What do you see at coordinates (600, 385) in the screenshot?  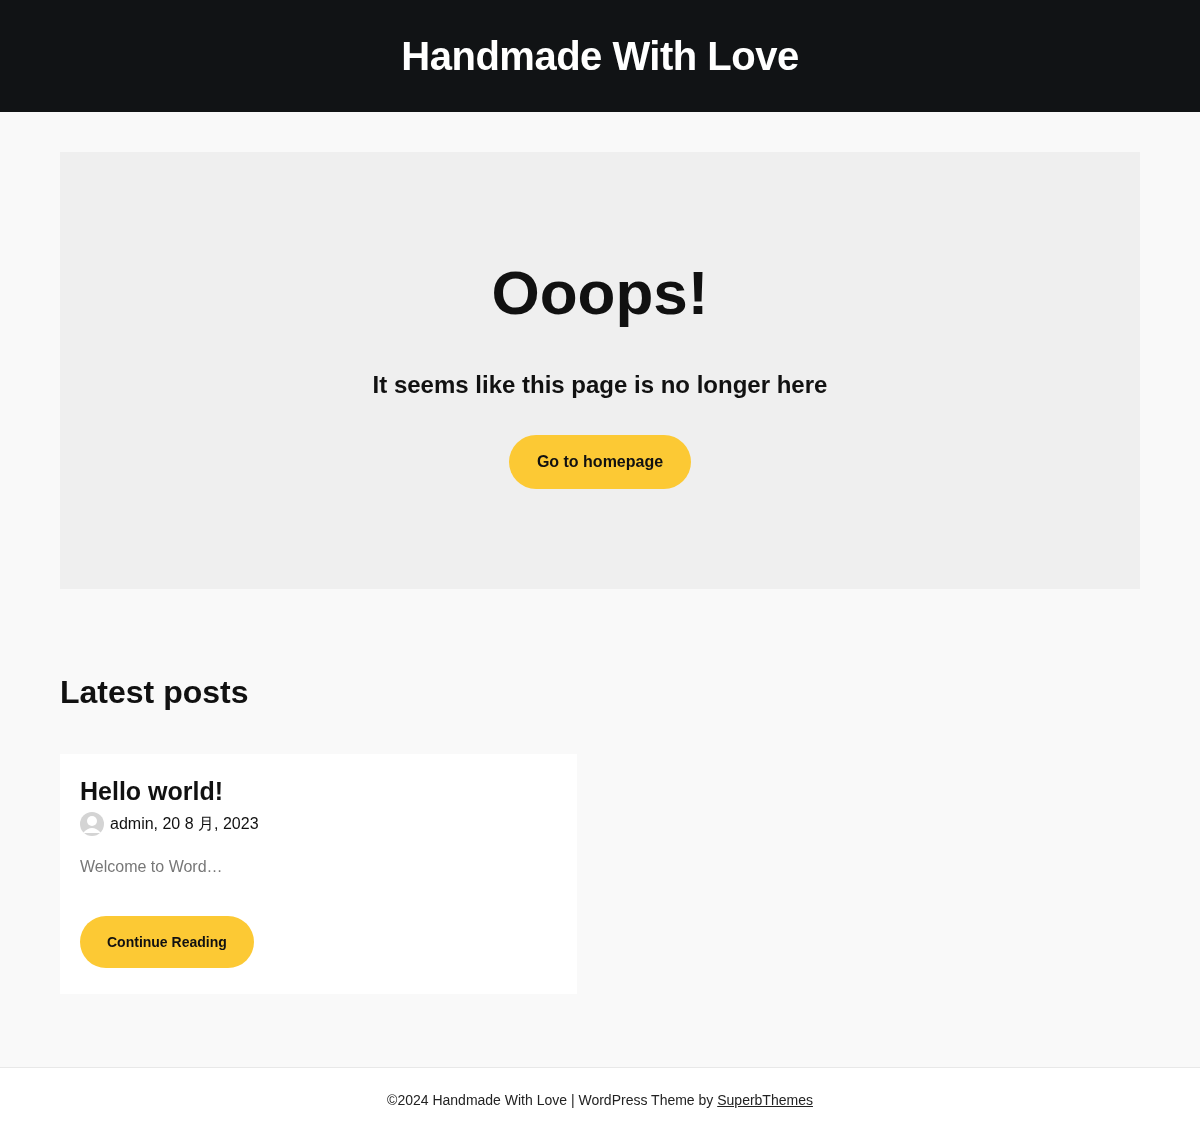 I see `error-message: It seems like this page is no longer here` at bounding box center [600, 385].